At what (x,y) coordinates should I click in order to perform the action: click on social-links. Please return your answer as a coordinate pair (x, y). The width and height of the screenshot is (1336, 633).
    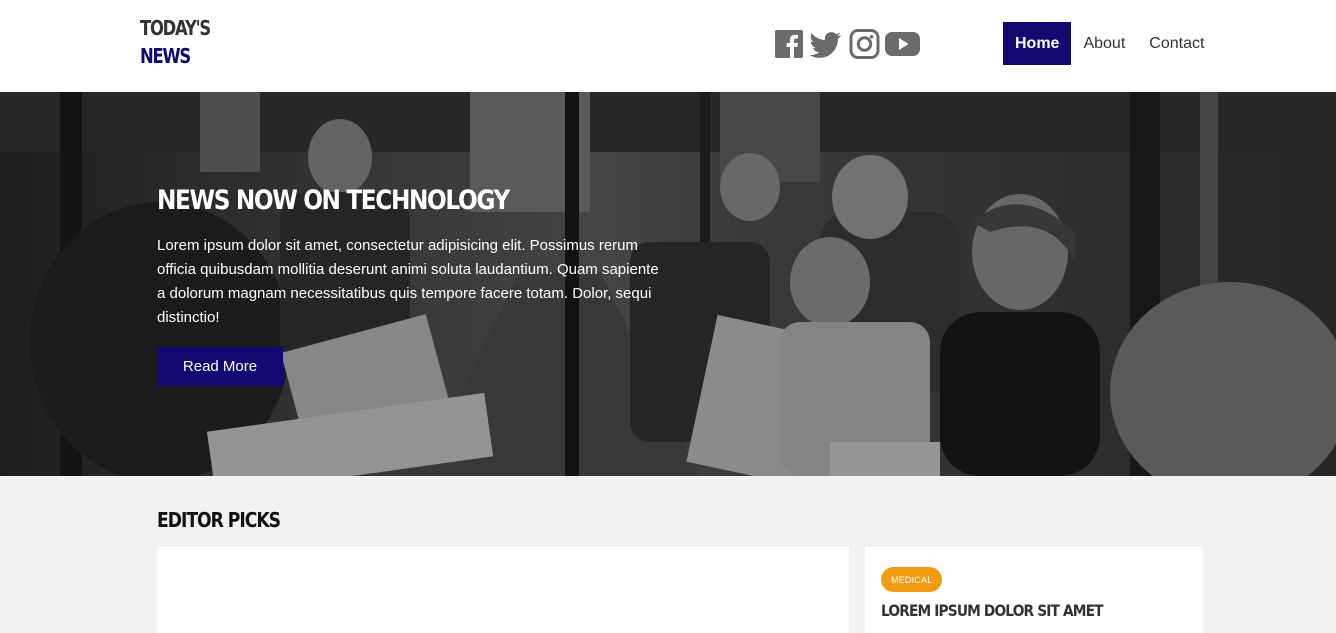
    Looking at the image, I should click on (848, 44).